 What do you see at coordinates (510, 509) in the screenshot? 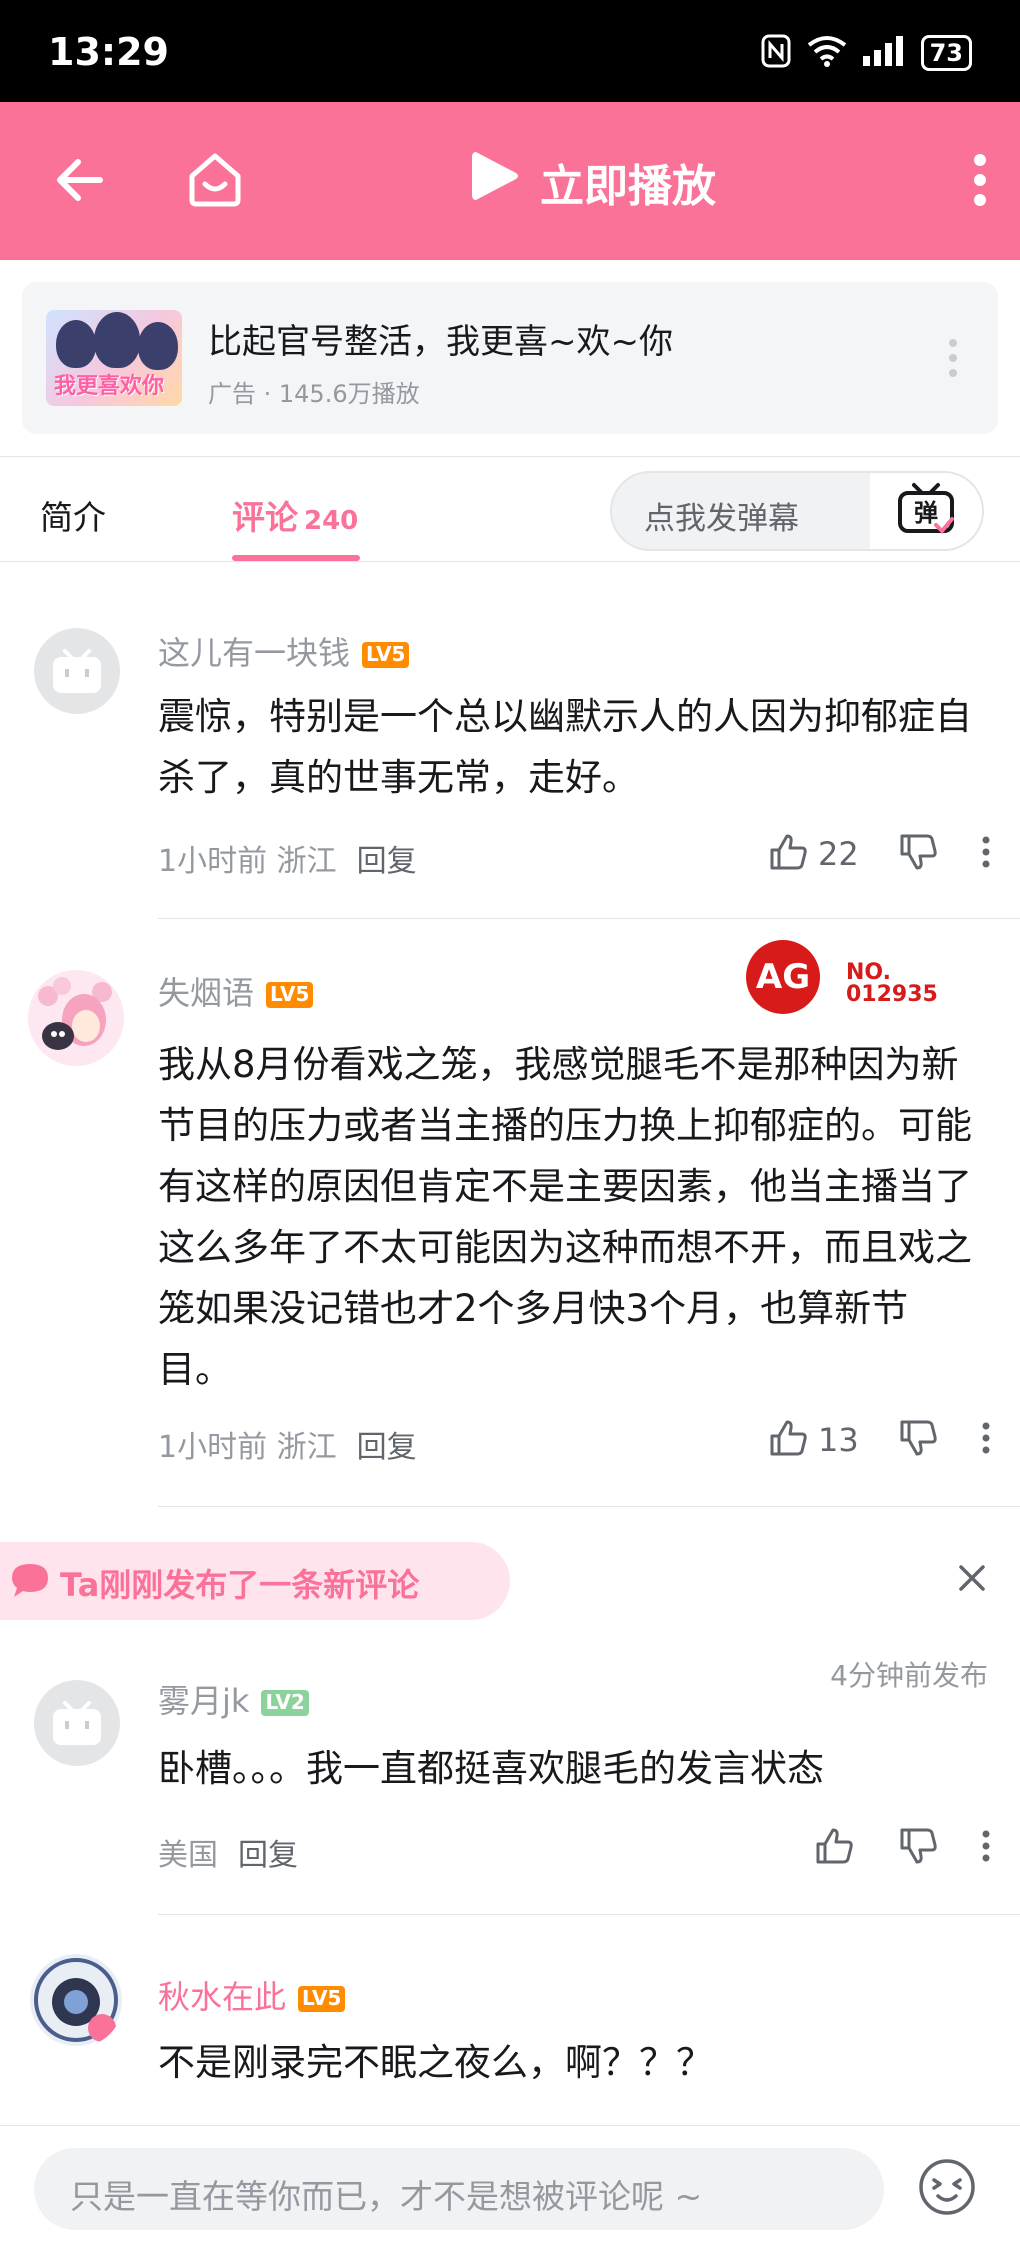
I see `tab-bar: 简介 评论 240 点我发弹幕 弹` at bounding box center [510, 509].